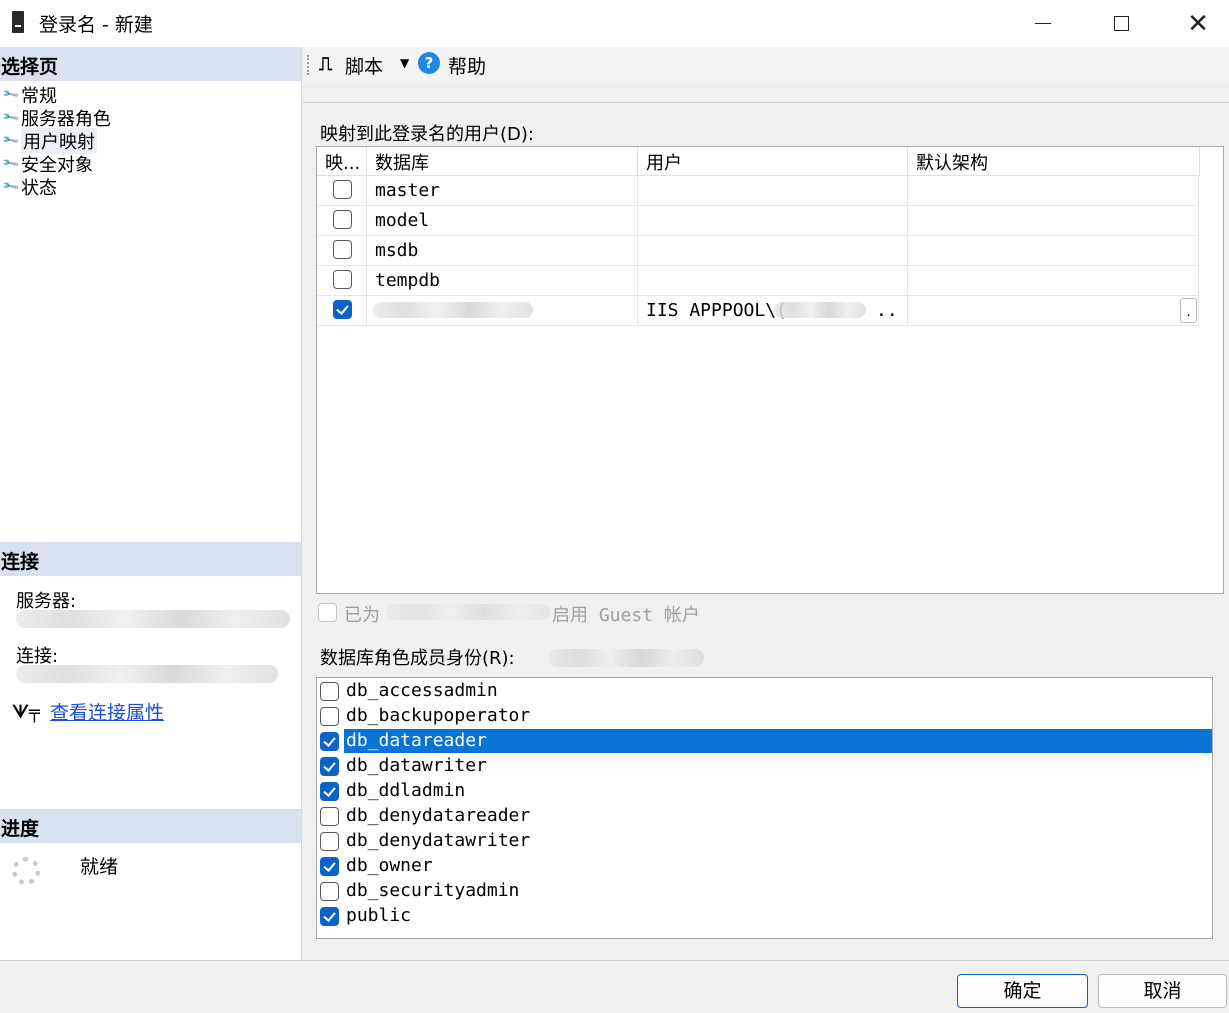 The image size is (1229, 1013). I want to click on list-item: db_datawriter, so click(765, 766).